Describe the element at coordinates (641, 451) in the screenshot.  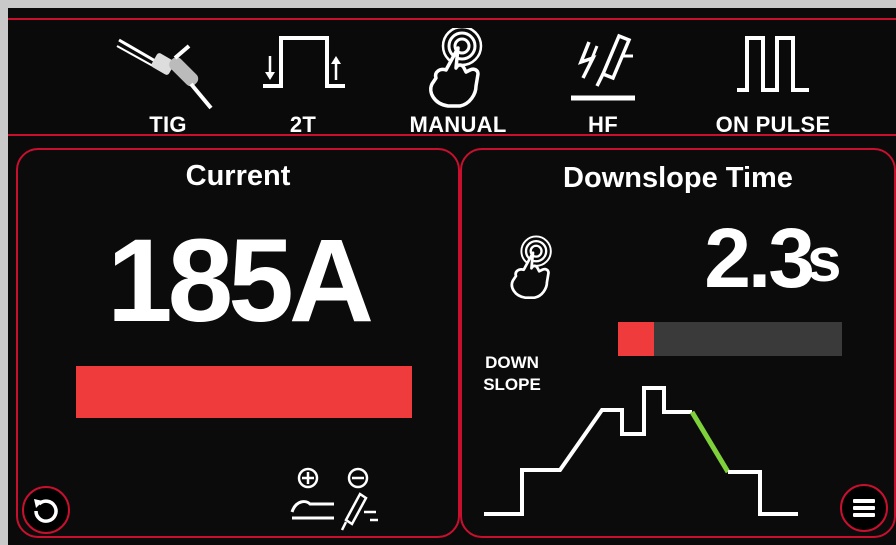
I see `weld-sequence-graph-icon` at that location.